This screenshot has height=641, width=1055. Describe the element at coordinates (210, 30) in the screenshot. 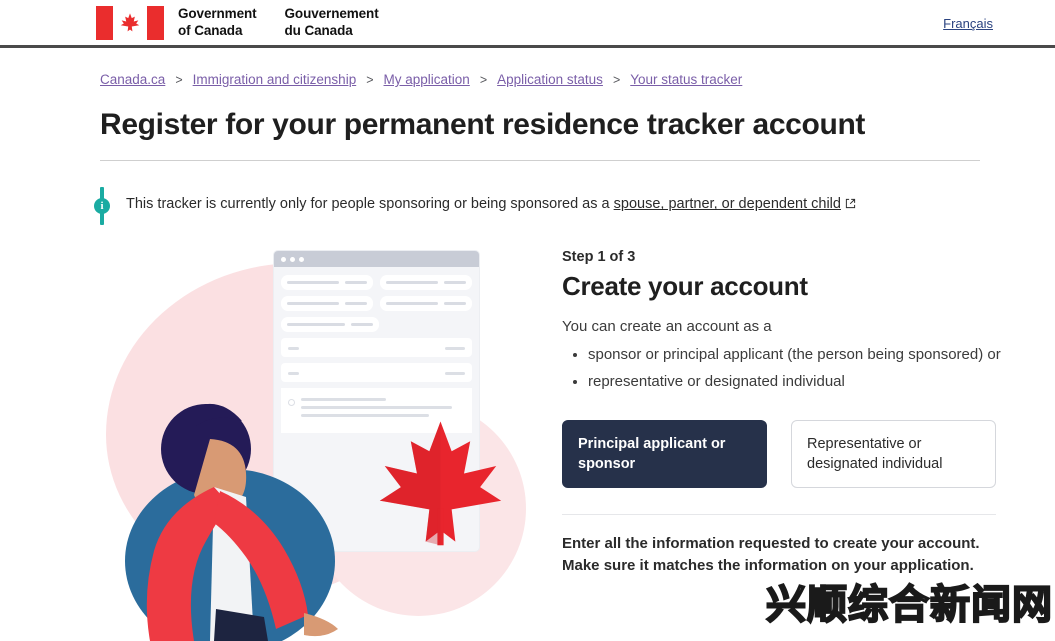

I see `wordmark-en-line2: of Canada` at that location.